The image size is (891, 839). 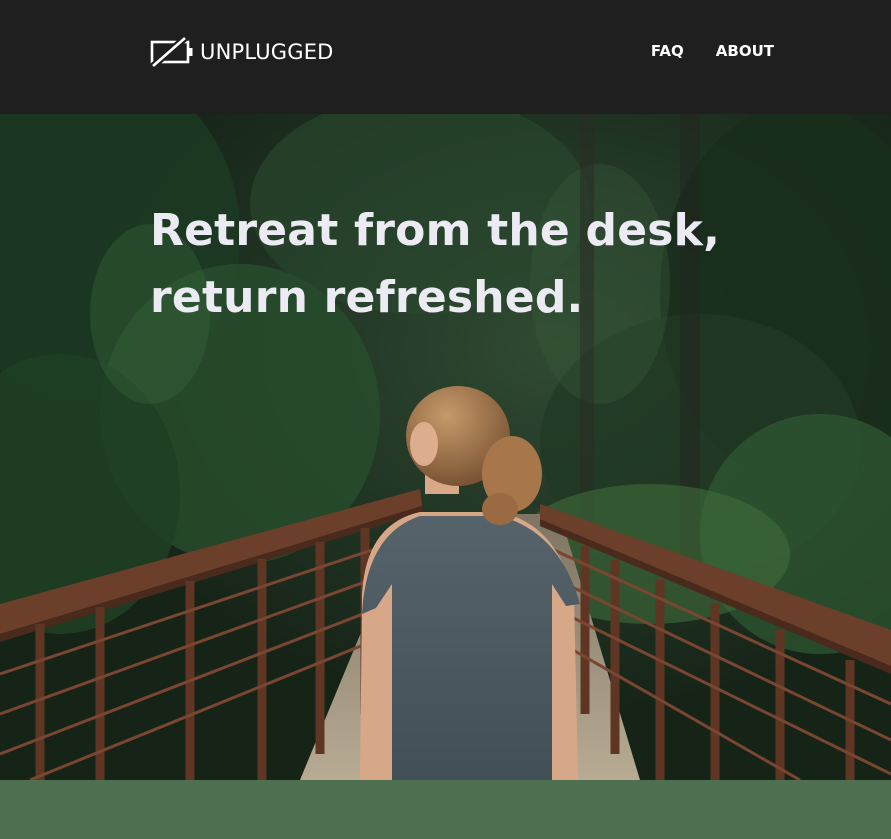 What do you see at coordinates (367, 297) in the screenshot?
I see `hero-headline-line-2: return refreshed.` at bounding box center [367, 297].